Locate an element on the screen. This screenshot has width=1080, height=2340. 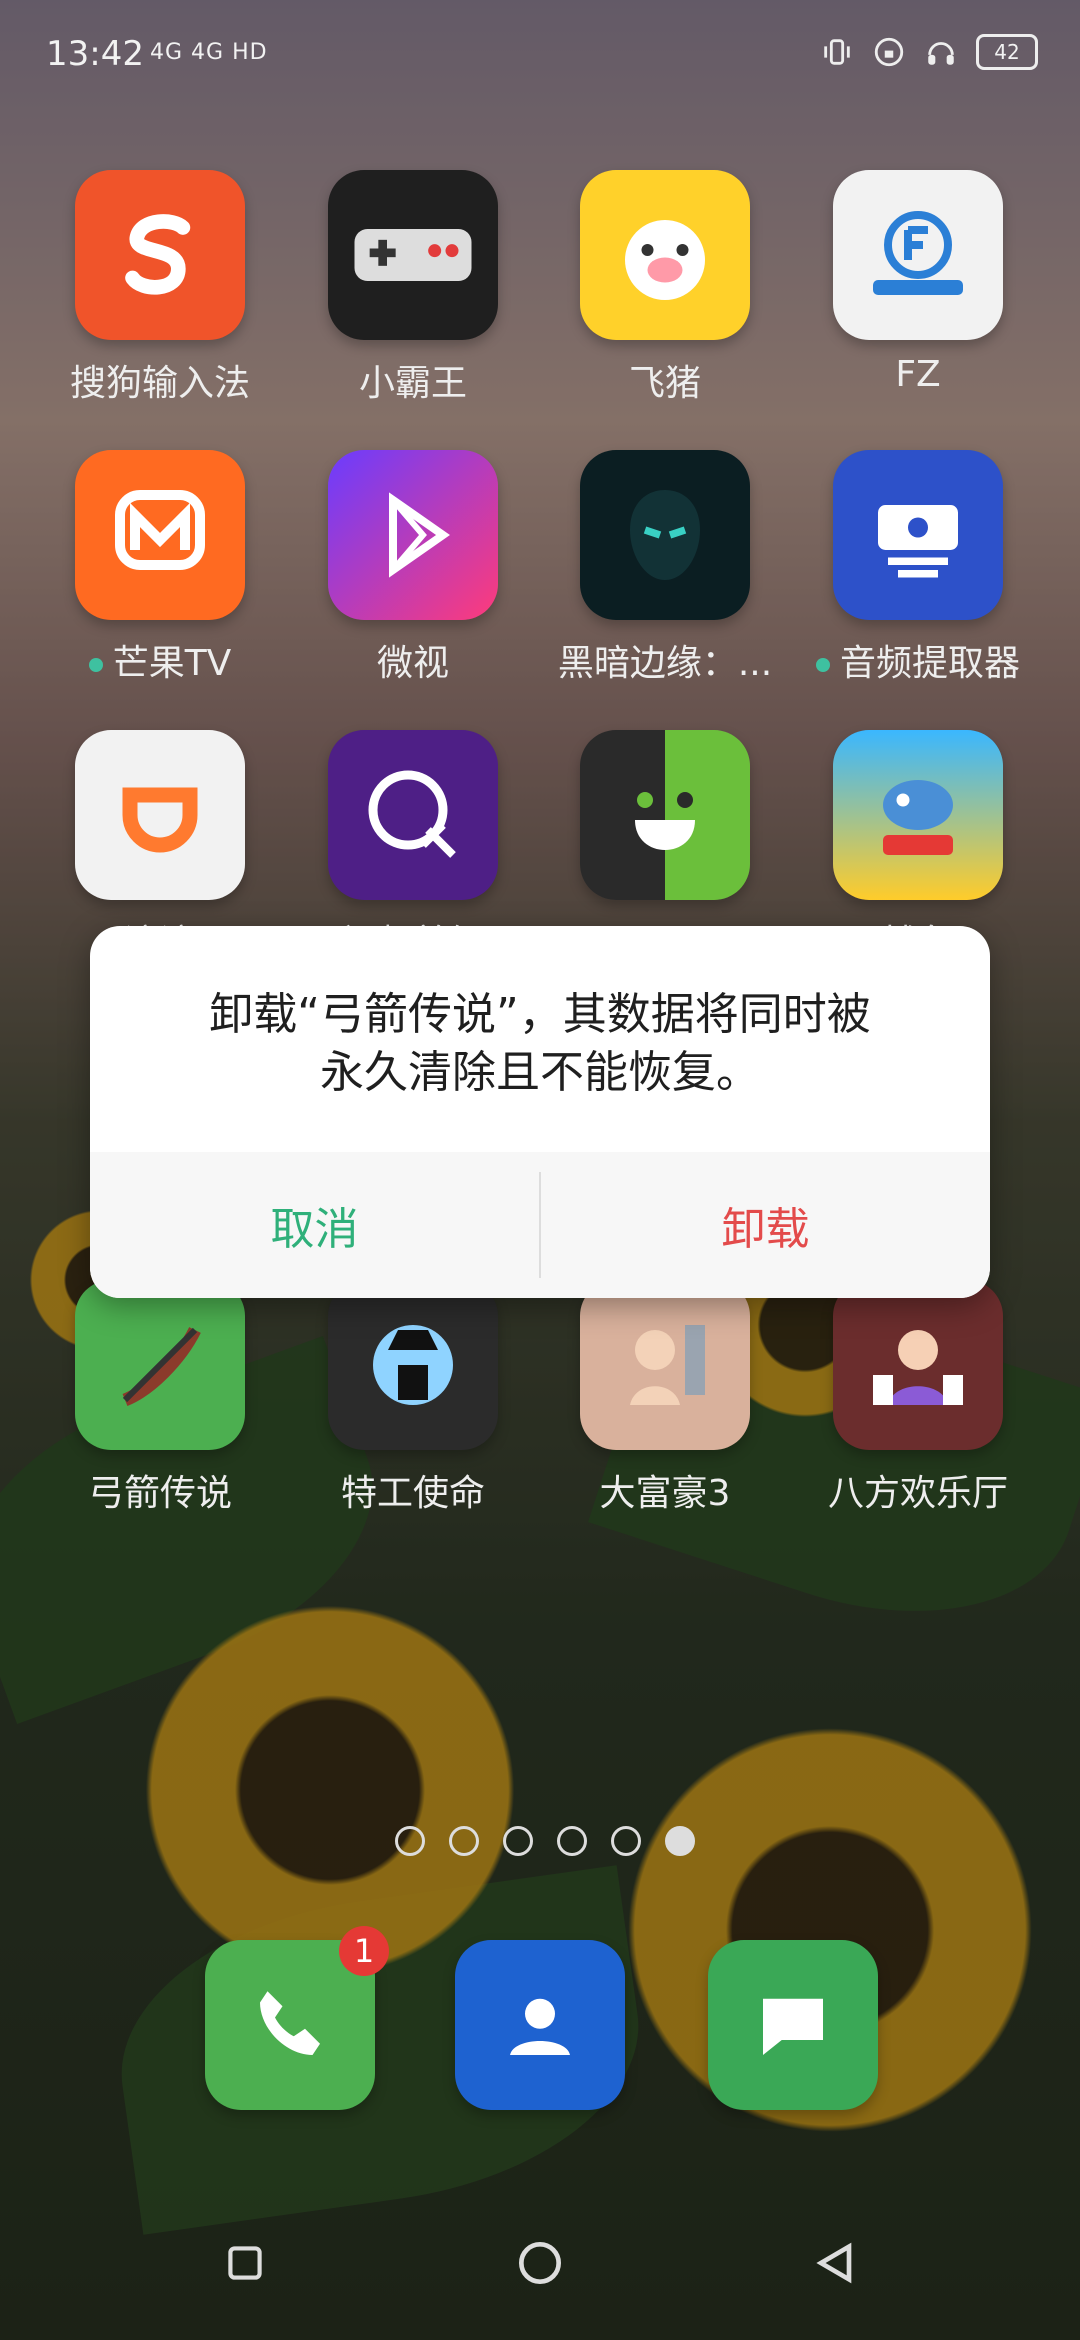
lock-rotation-icon is located at coordinates (889, 52).